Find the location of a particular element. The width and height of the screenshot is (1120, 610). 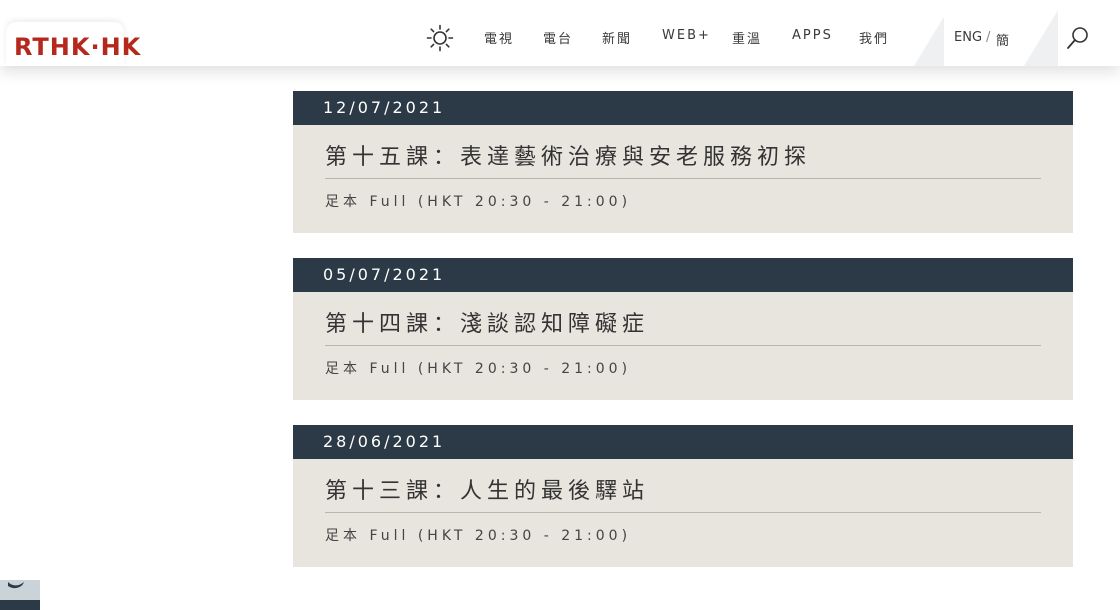

search-icon is located at coordinates (1078, 38).